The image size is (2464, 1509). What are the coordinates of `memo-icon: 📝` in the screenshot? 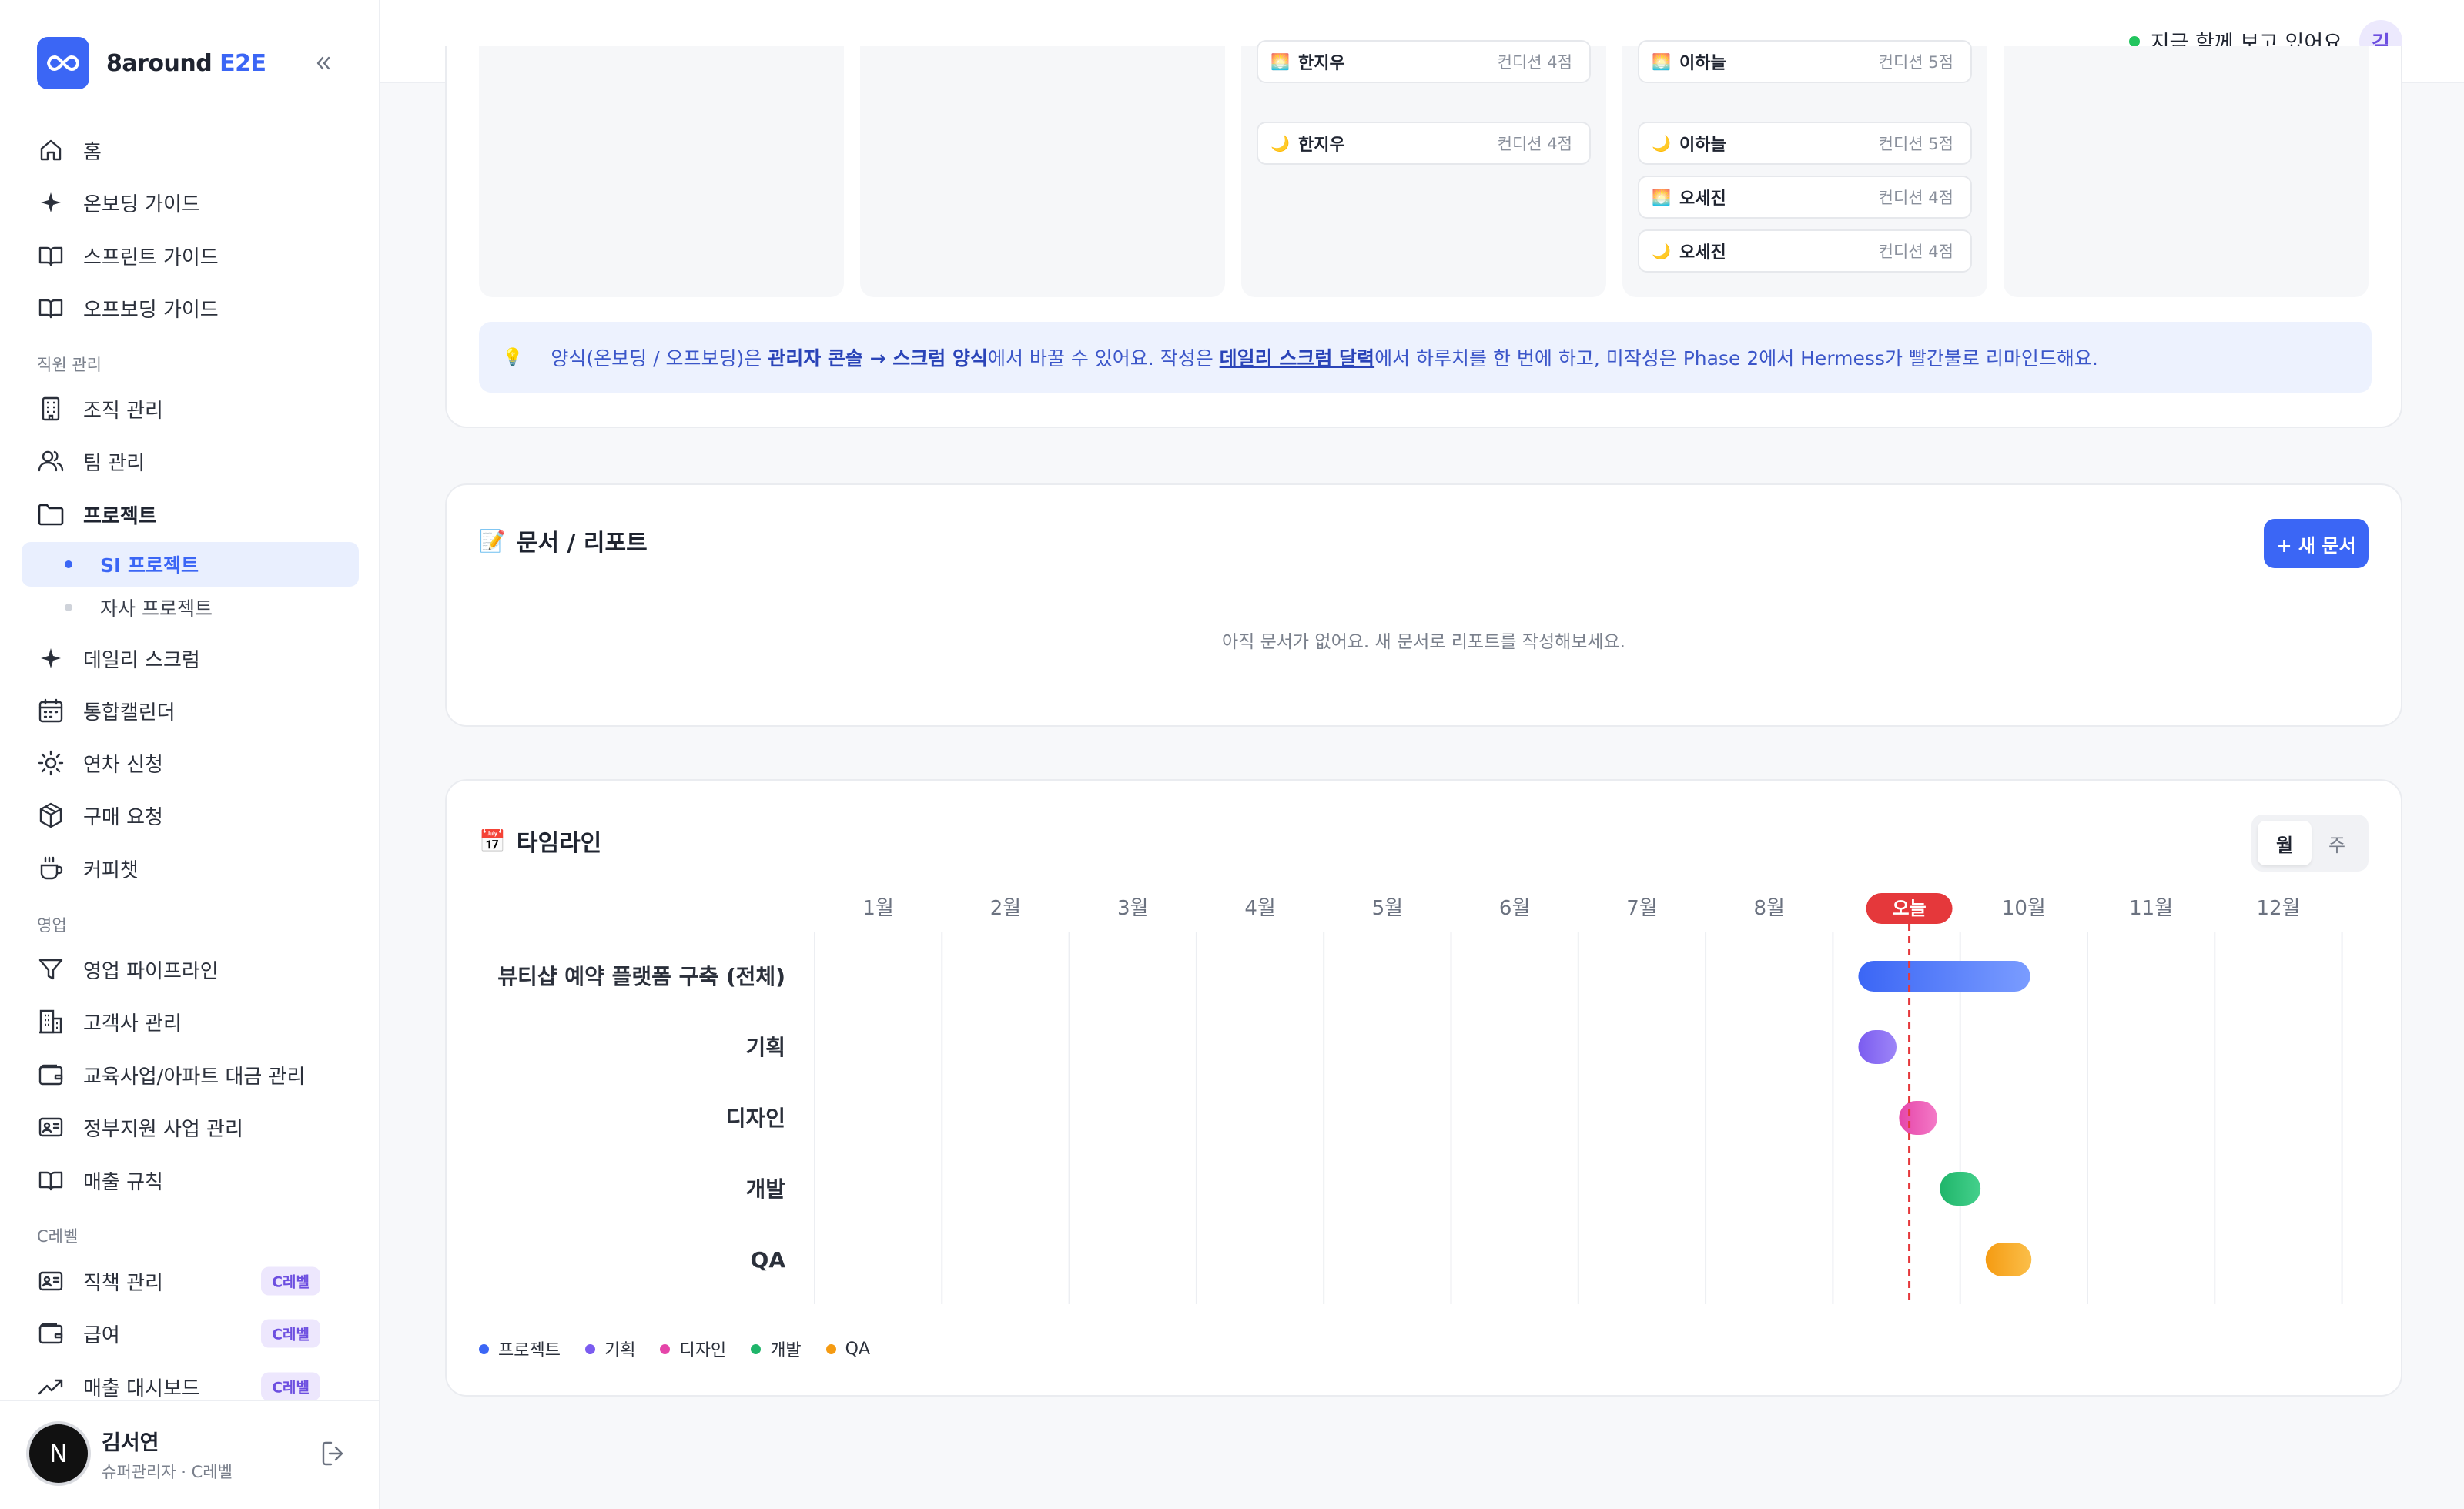 It's located at (492, 540).